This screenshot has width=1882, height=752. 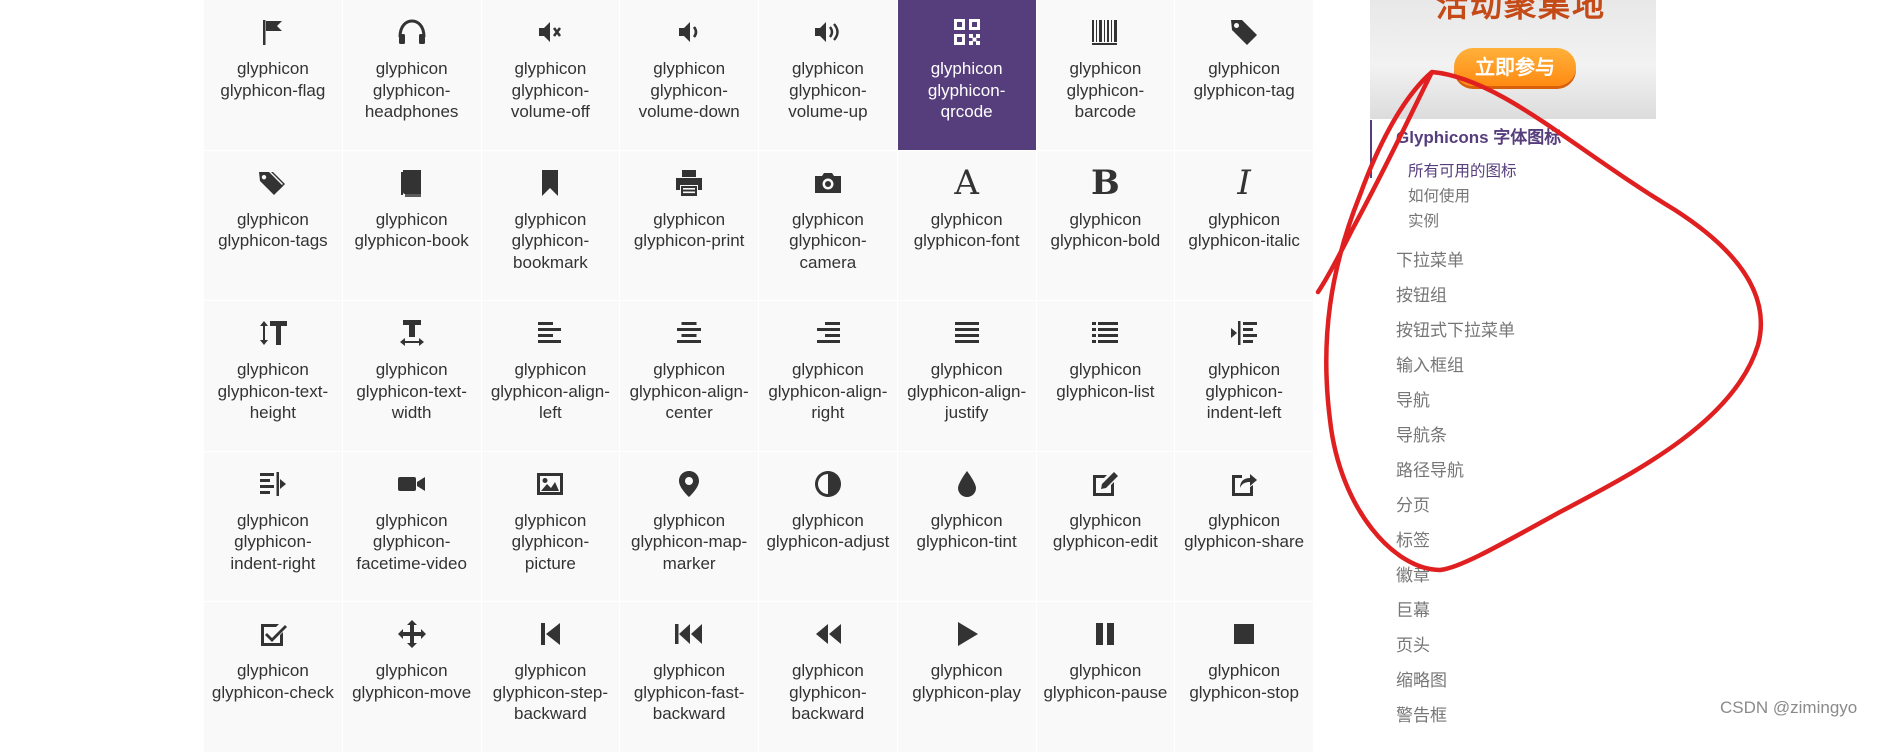 What do you see at coordinates (1413, 608) in the screenshot?
I see `sidebar-item-jumbotron: 巨幕` at bounding box center [1413, 608].